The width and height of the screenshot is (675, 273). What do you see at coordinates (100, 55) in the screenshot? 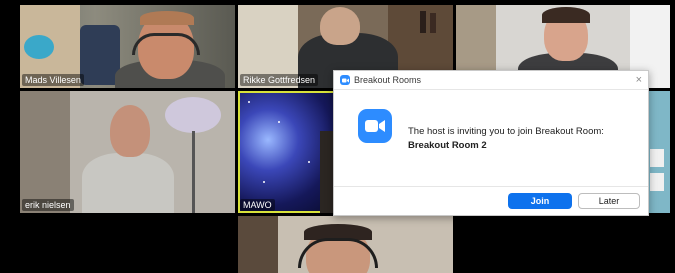
I see `backpack-object` at bounding box center [100, 55].